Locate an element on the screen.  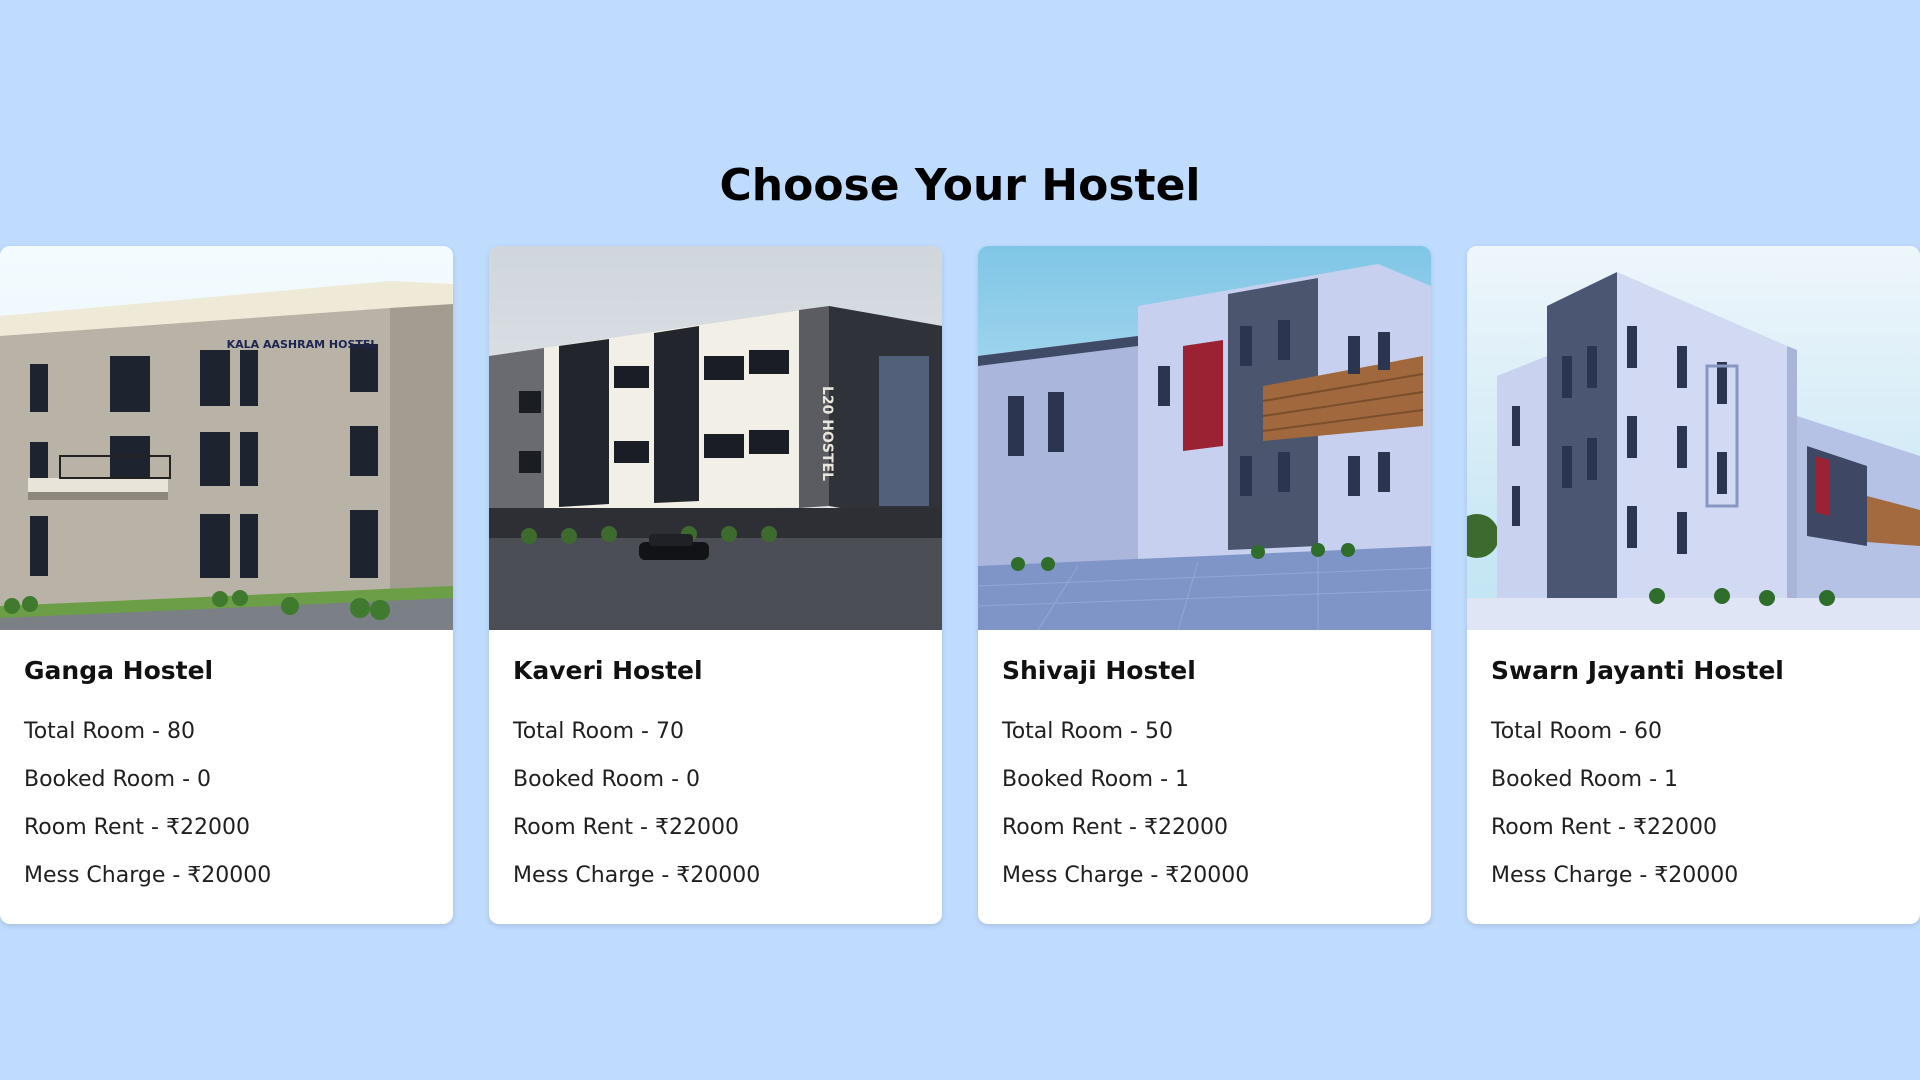
page-title: Choose Your Hostel is located at coordinates (960, 185).